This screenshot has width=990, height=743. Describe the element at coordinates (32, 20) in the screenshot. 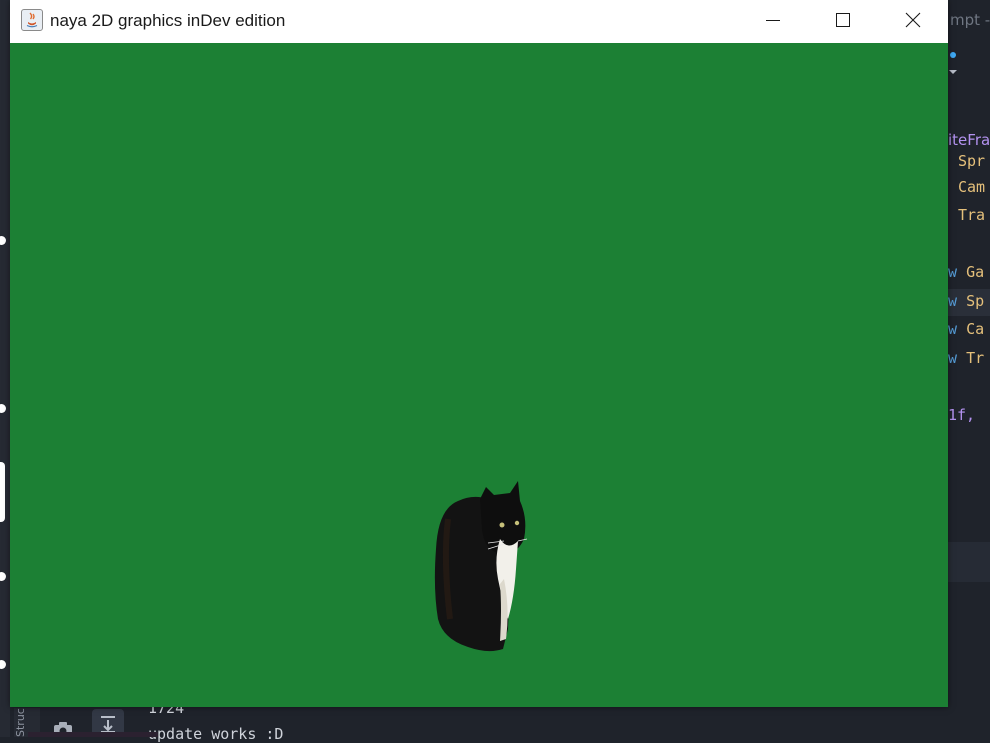

I see `java-icon` at that location.